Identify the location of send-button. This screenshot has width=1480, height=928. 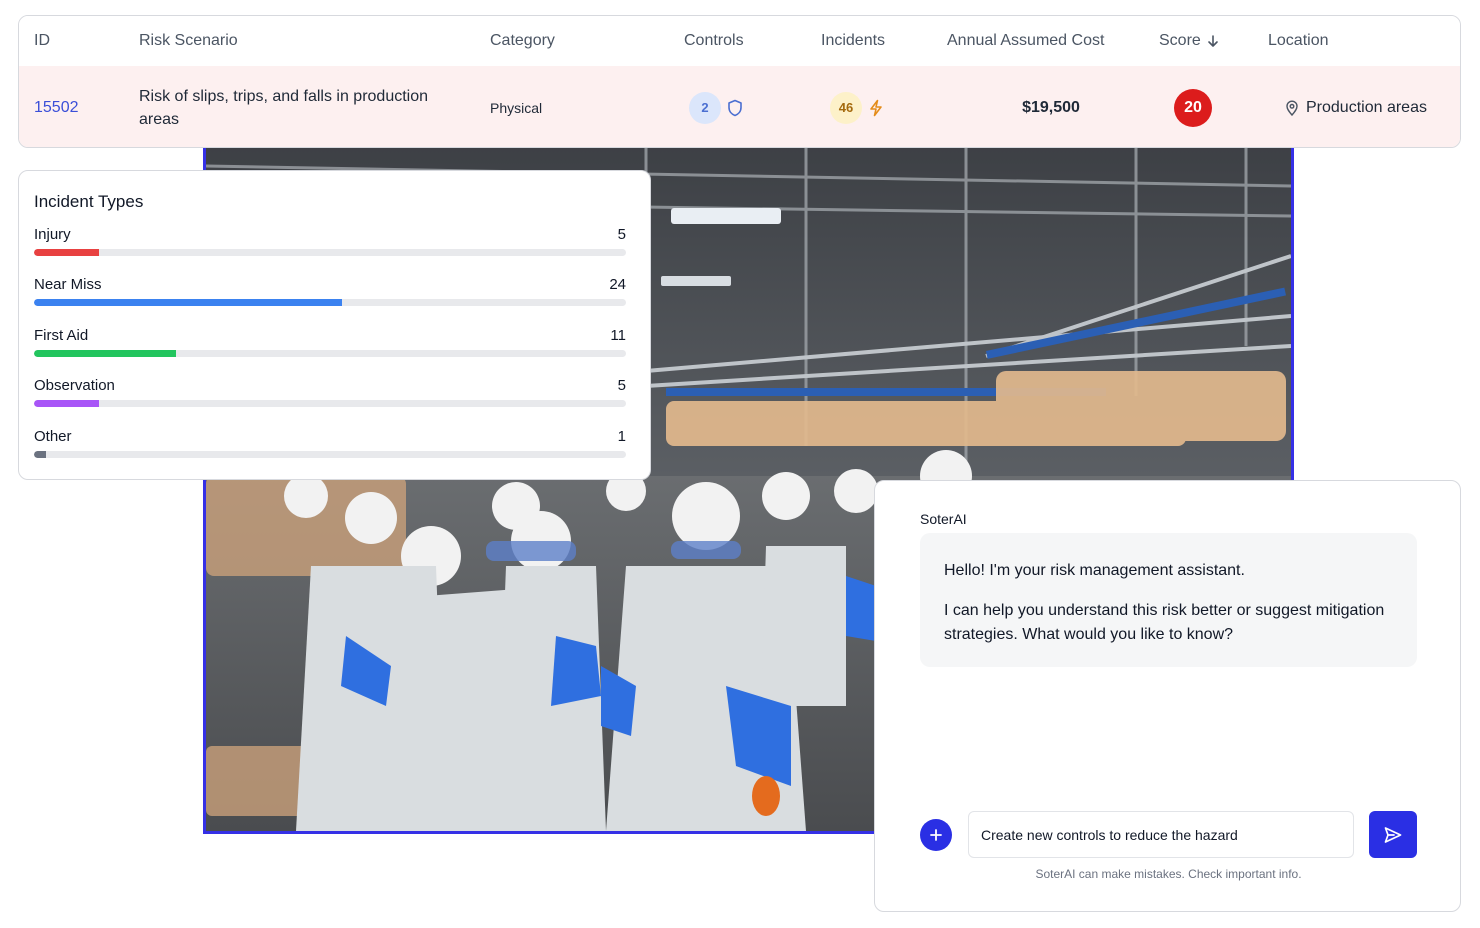
(1393, 834).